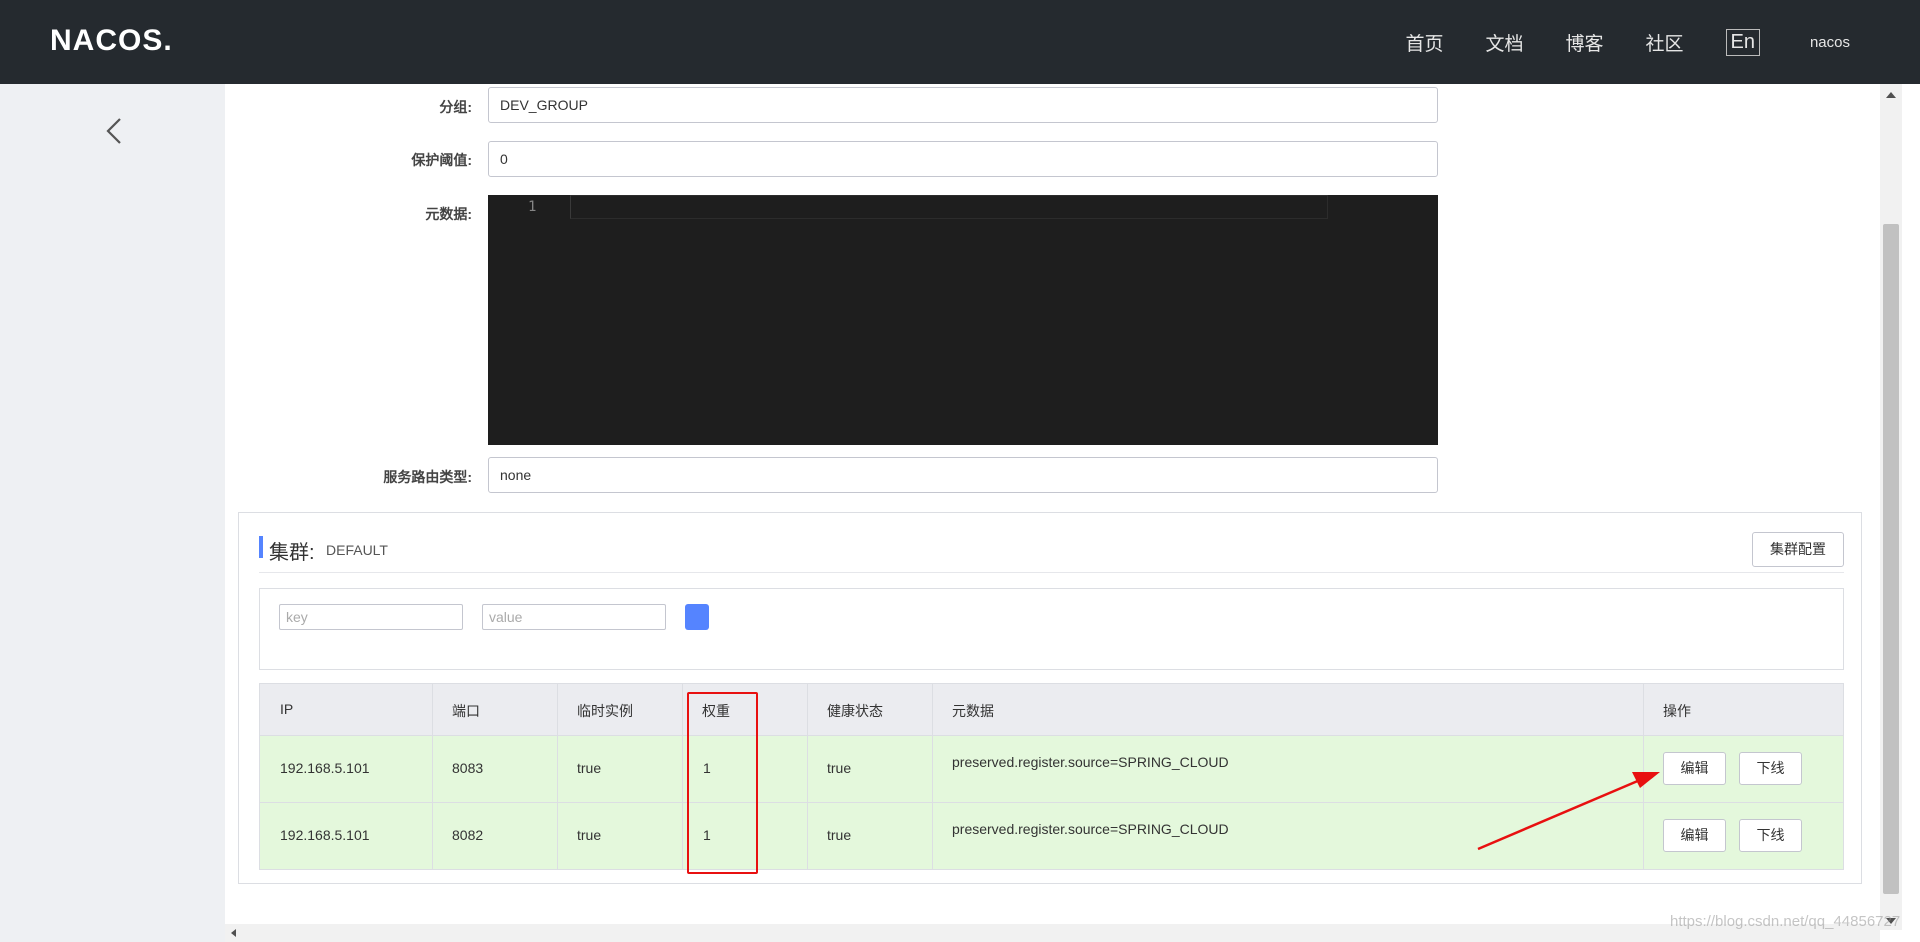  What do you see at coordinates (1051, 709) in the screenshot?
I see `table-header` at bounding box center [1051, 709].